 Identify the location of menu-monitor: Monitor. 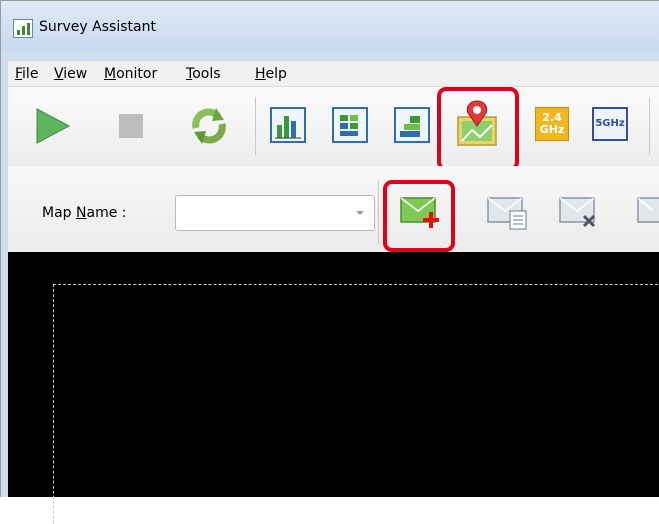
(130, 74).